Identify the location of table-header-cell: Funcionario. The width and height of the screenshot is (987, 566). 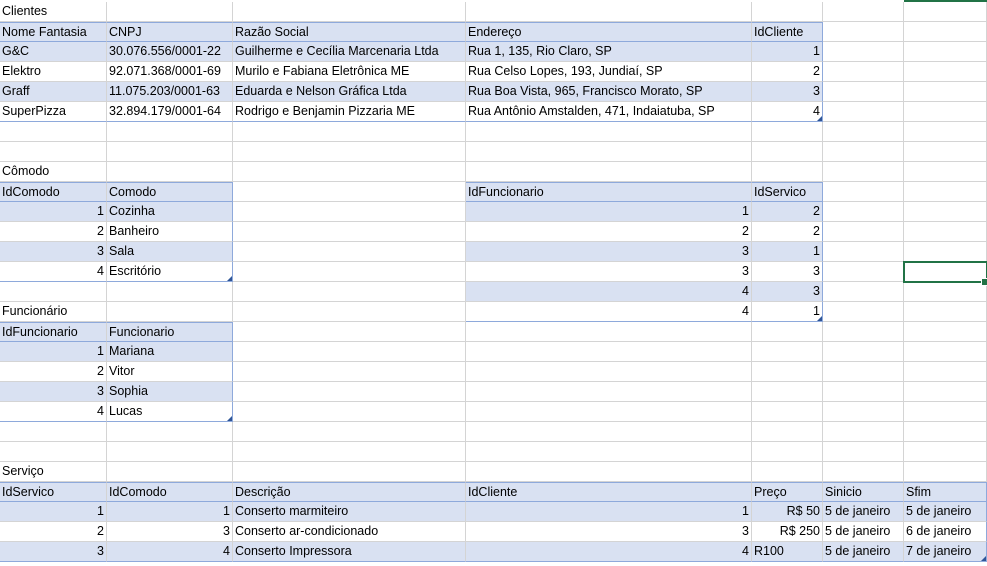
(170, 332).